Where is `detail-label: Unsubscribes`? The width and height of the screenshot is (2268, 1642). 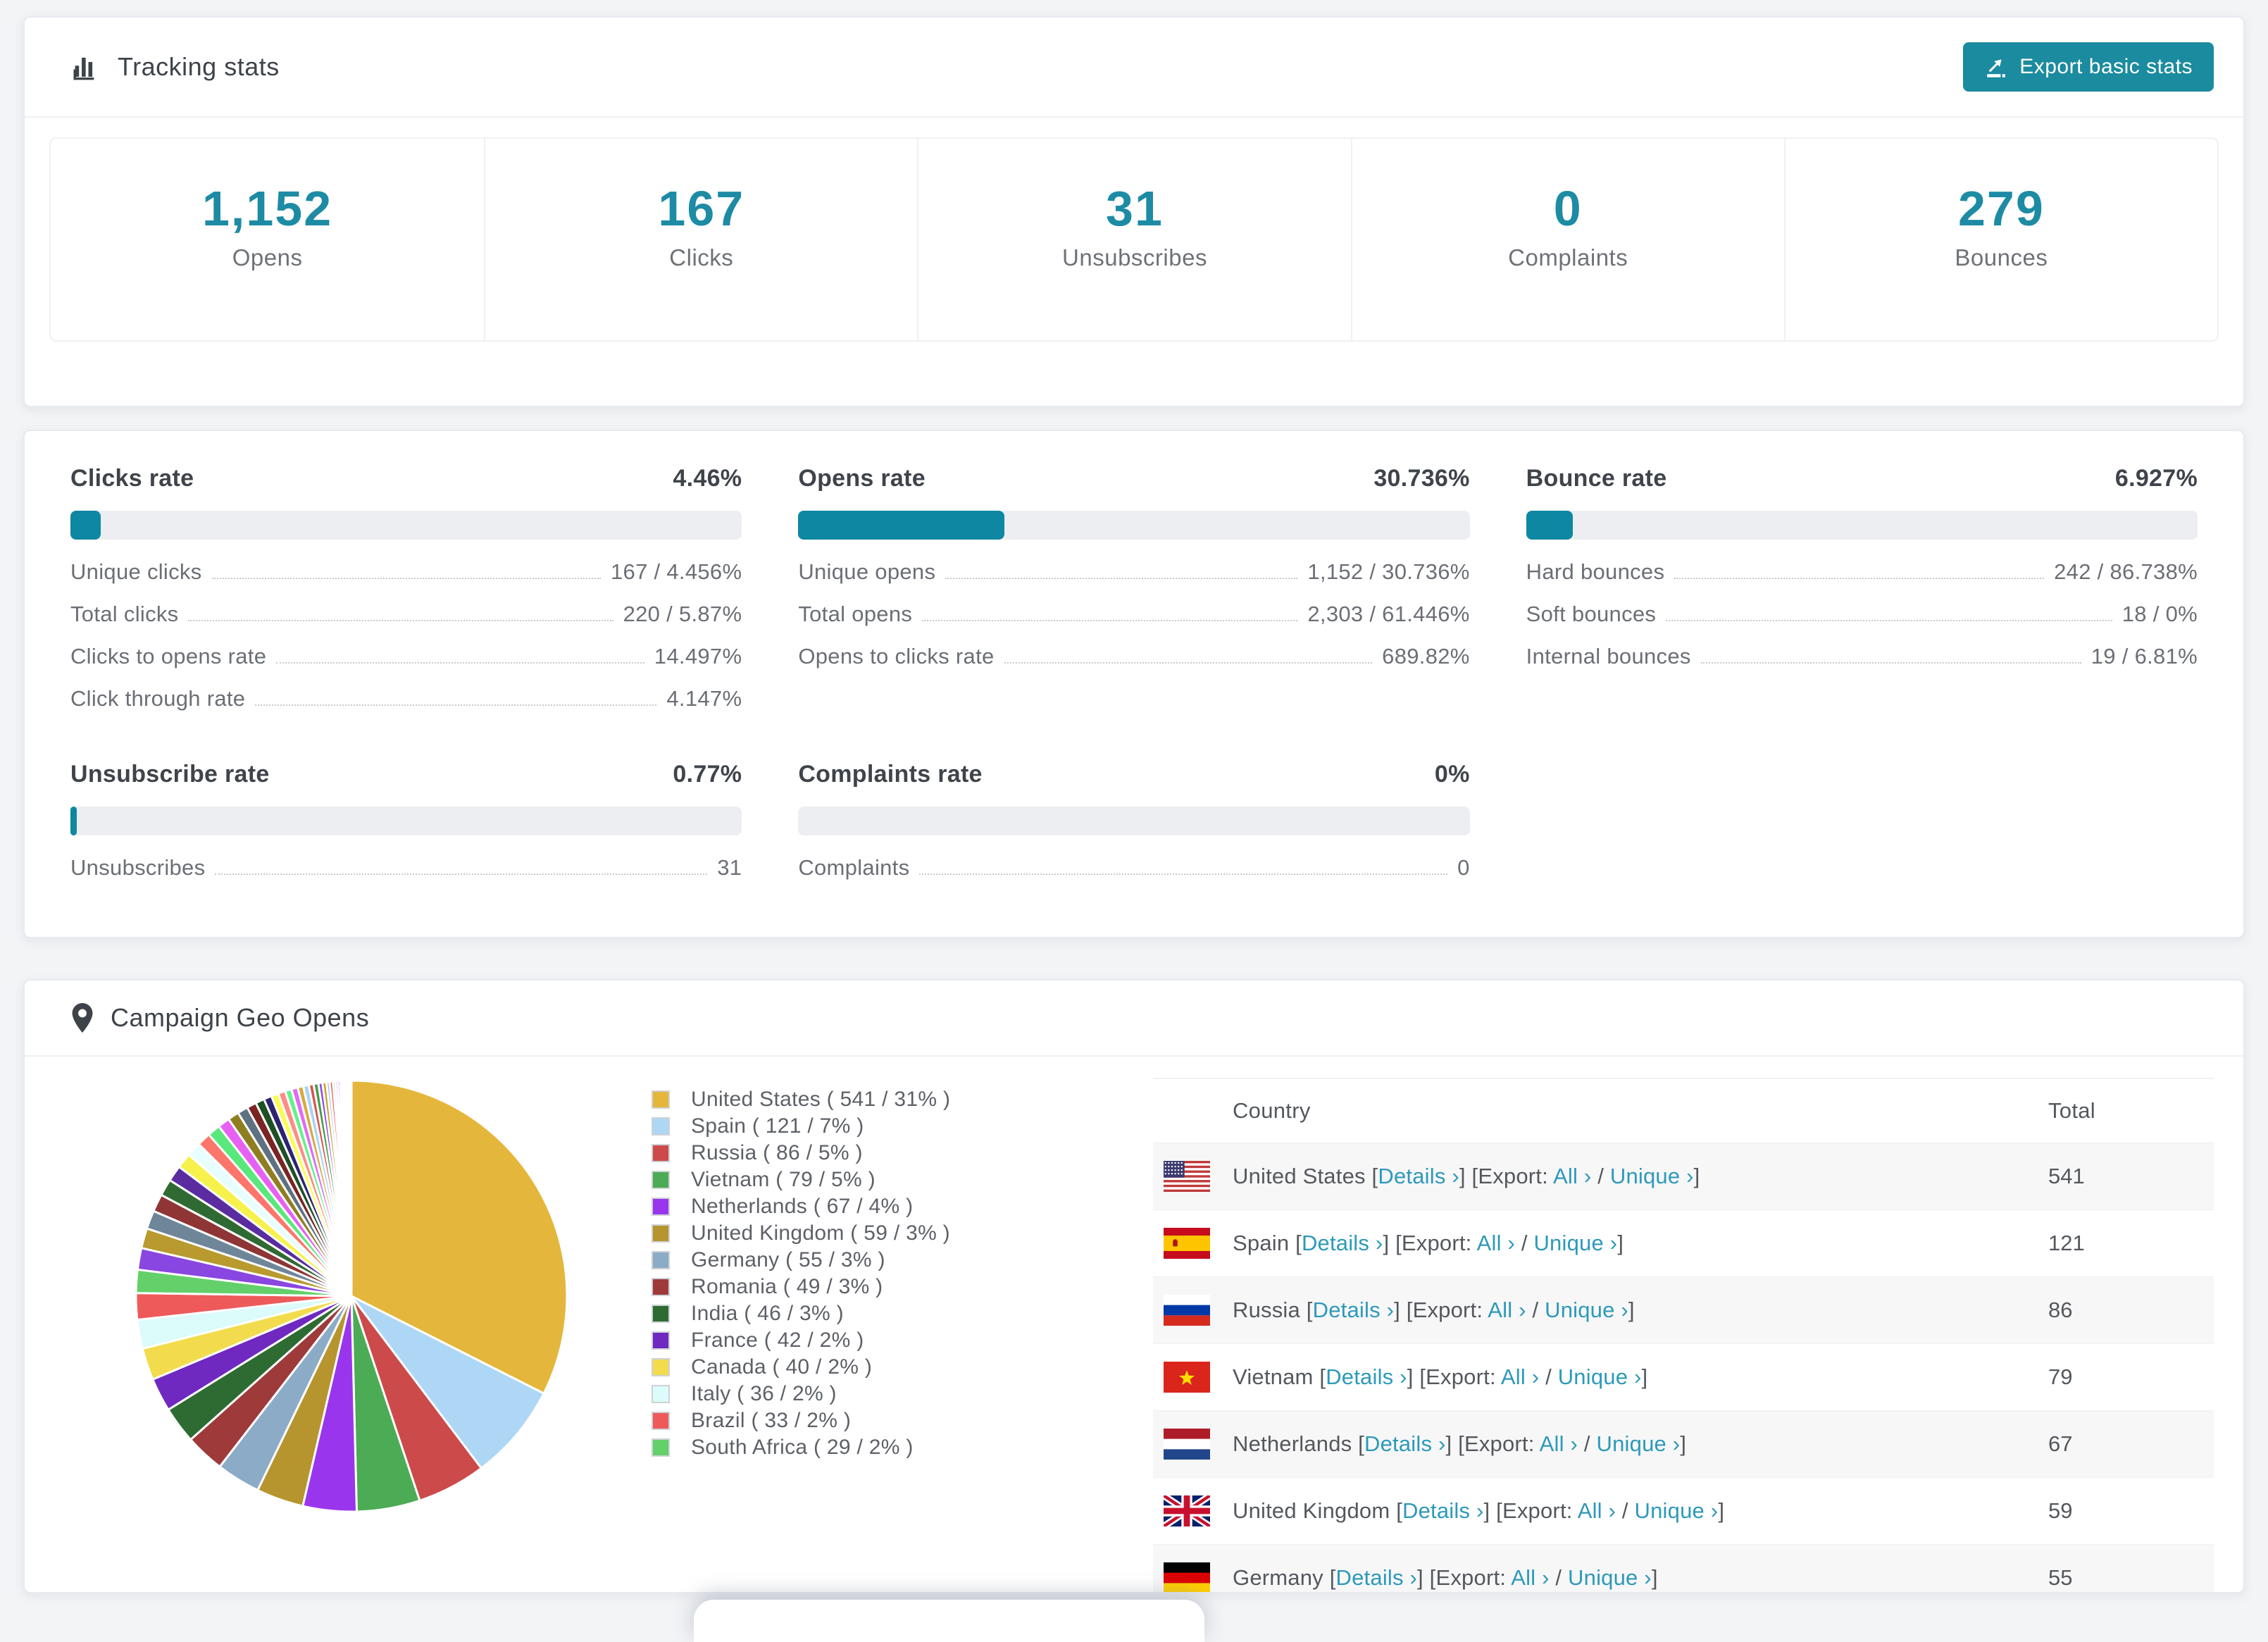
detail-label: Unsubscribes is located at coordinates (138, 867).